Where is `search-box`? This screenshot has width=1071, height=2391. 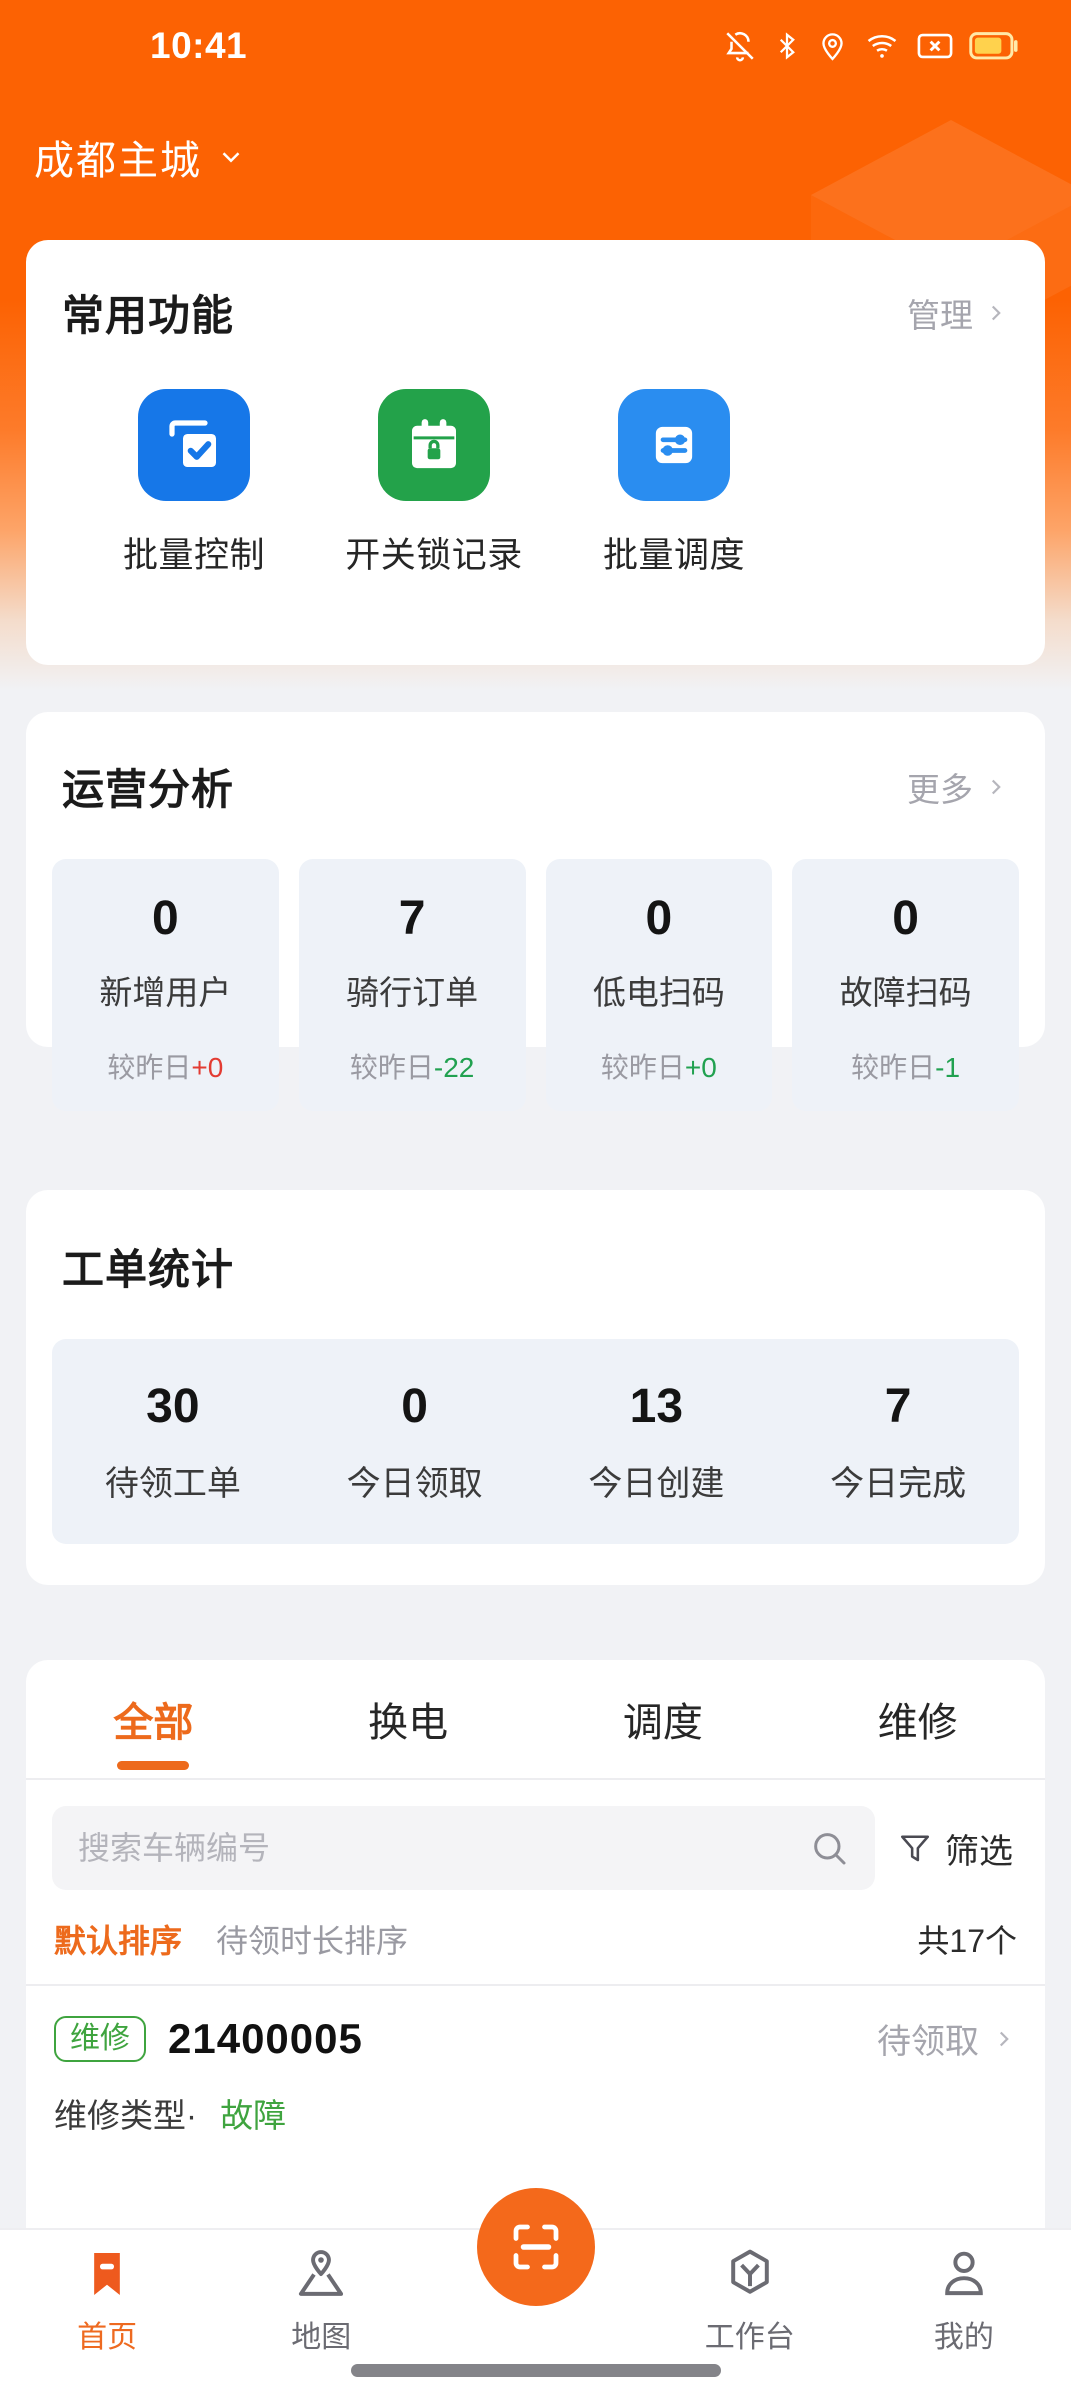
search-box is located at coordinates (463, 1848).